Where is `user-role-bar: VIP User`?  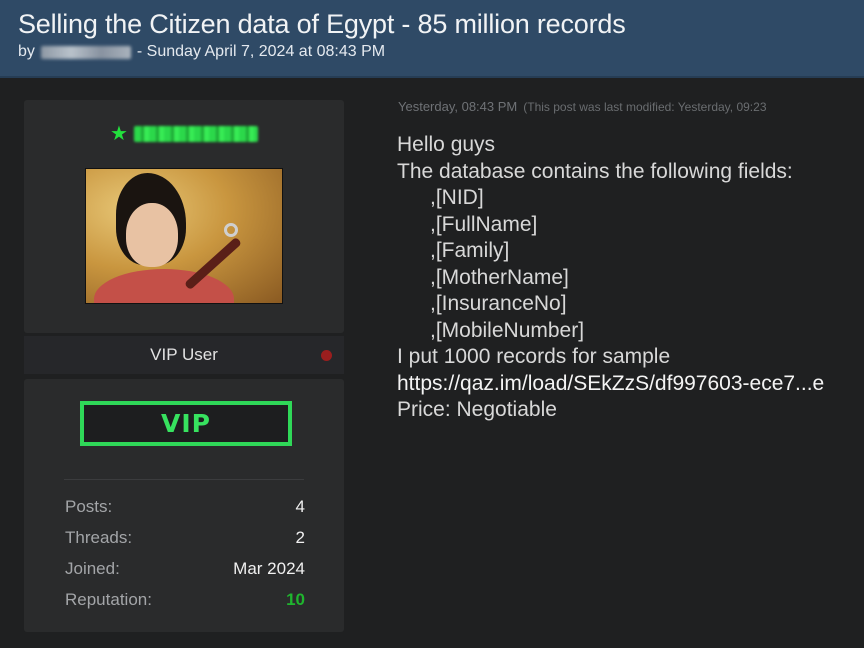 user-role-bar: VIP User is located at coordinates (184, 355).